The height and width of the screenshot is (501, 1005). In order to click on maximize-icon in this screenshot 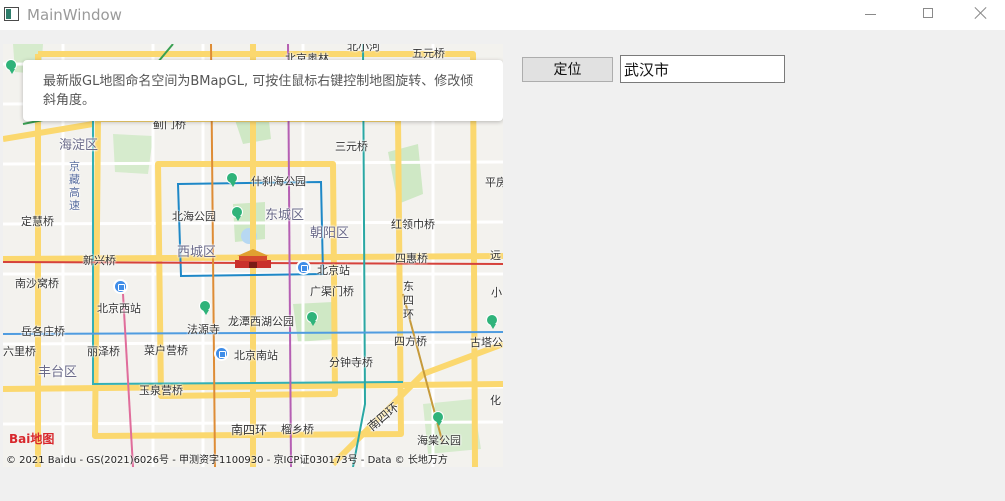, I will do `click(928, 13)`.